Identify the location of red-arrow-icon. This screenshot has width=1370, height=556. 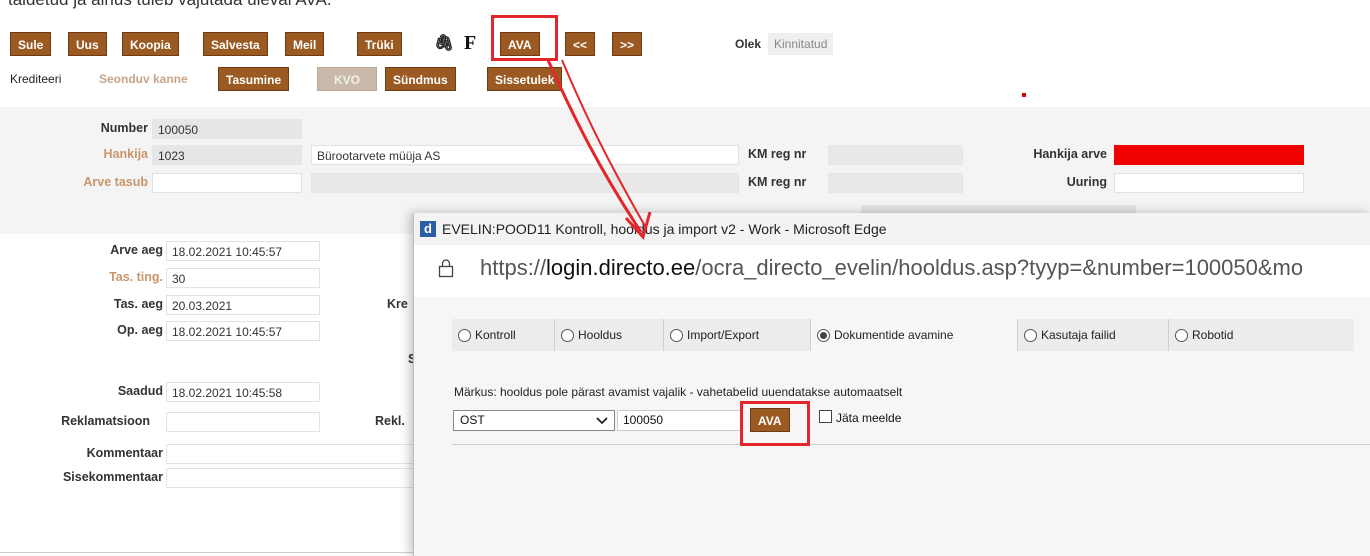
(599, 150).